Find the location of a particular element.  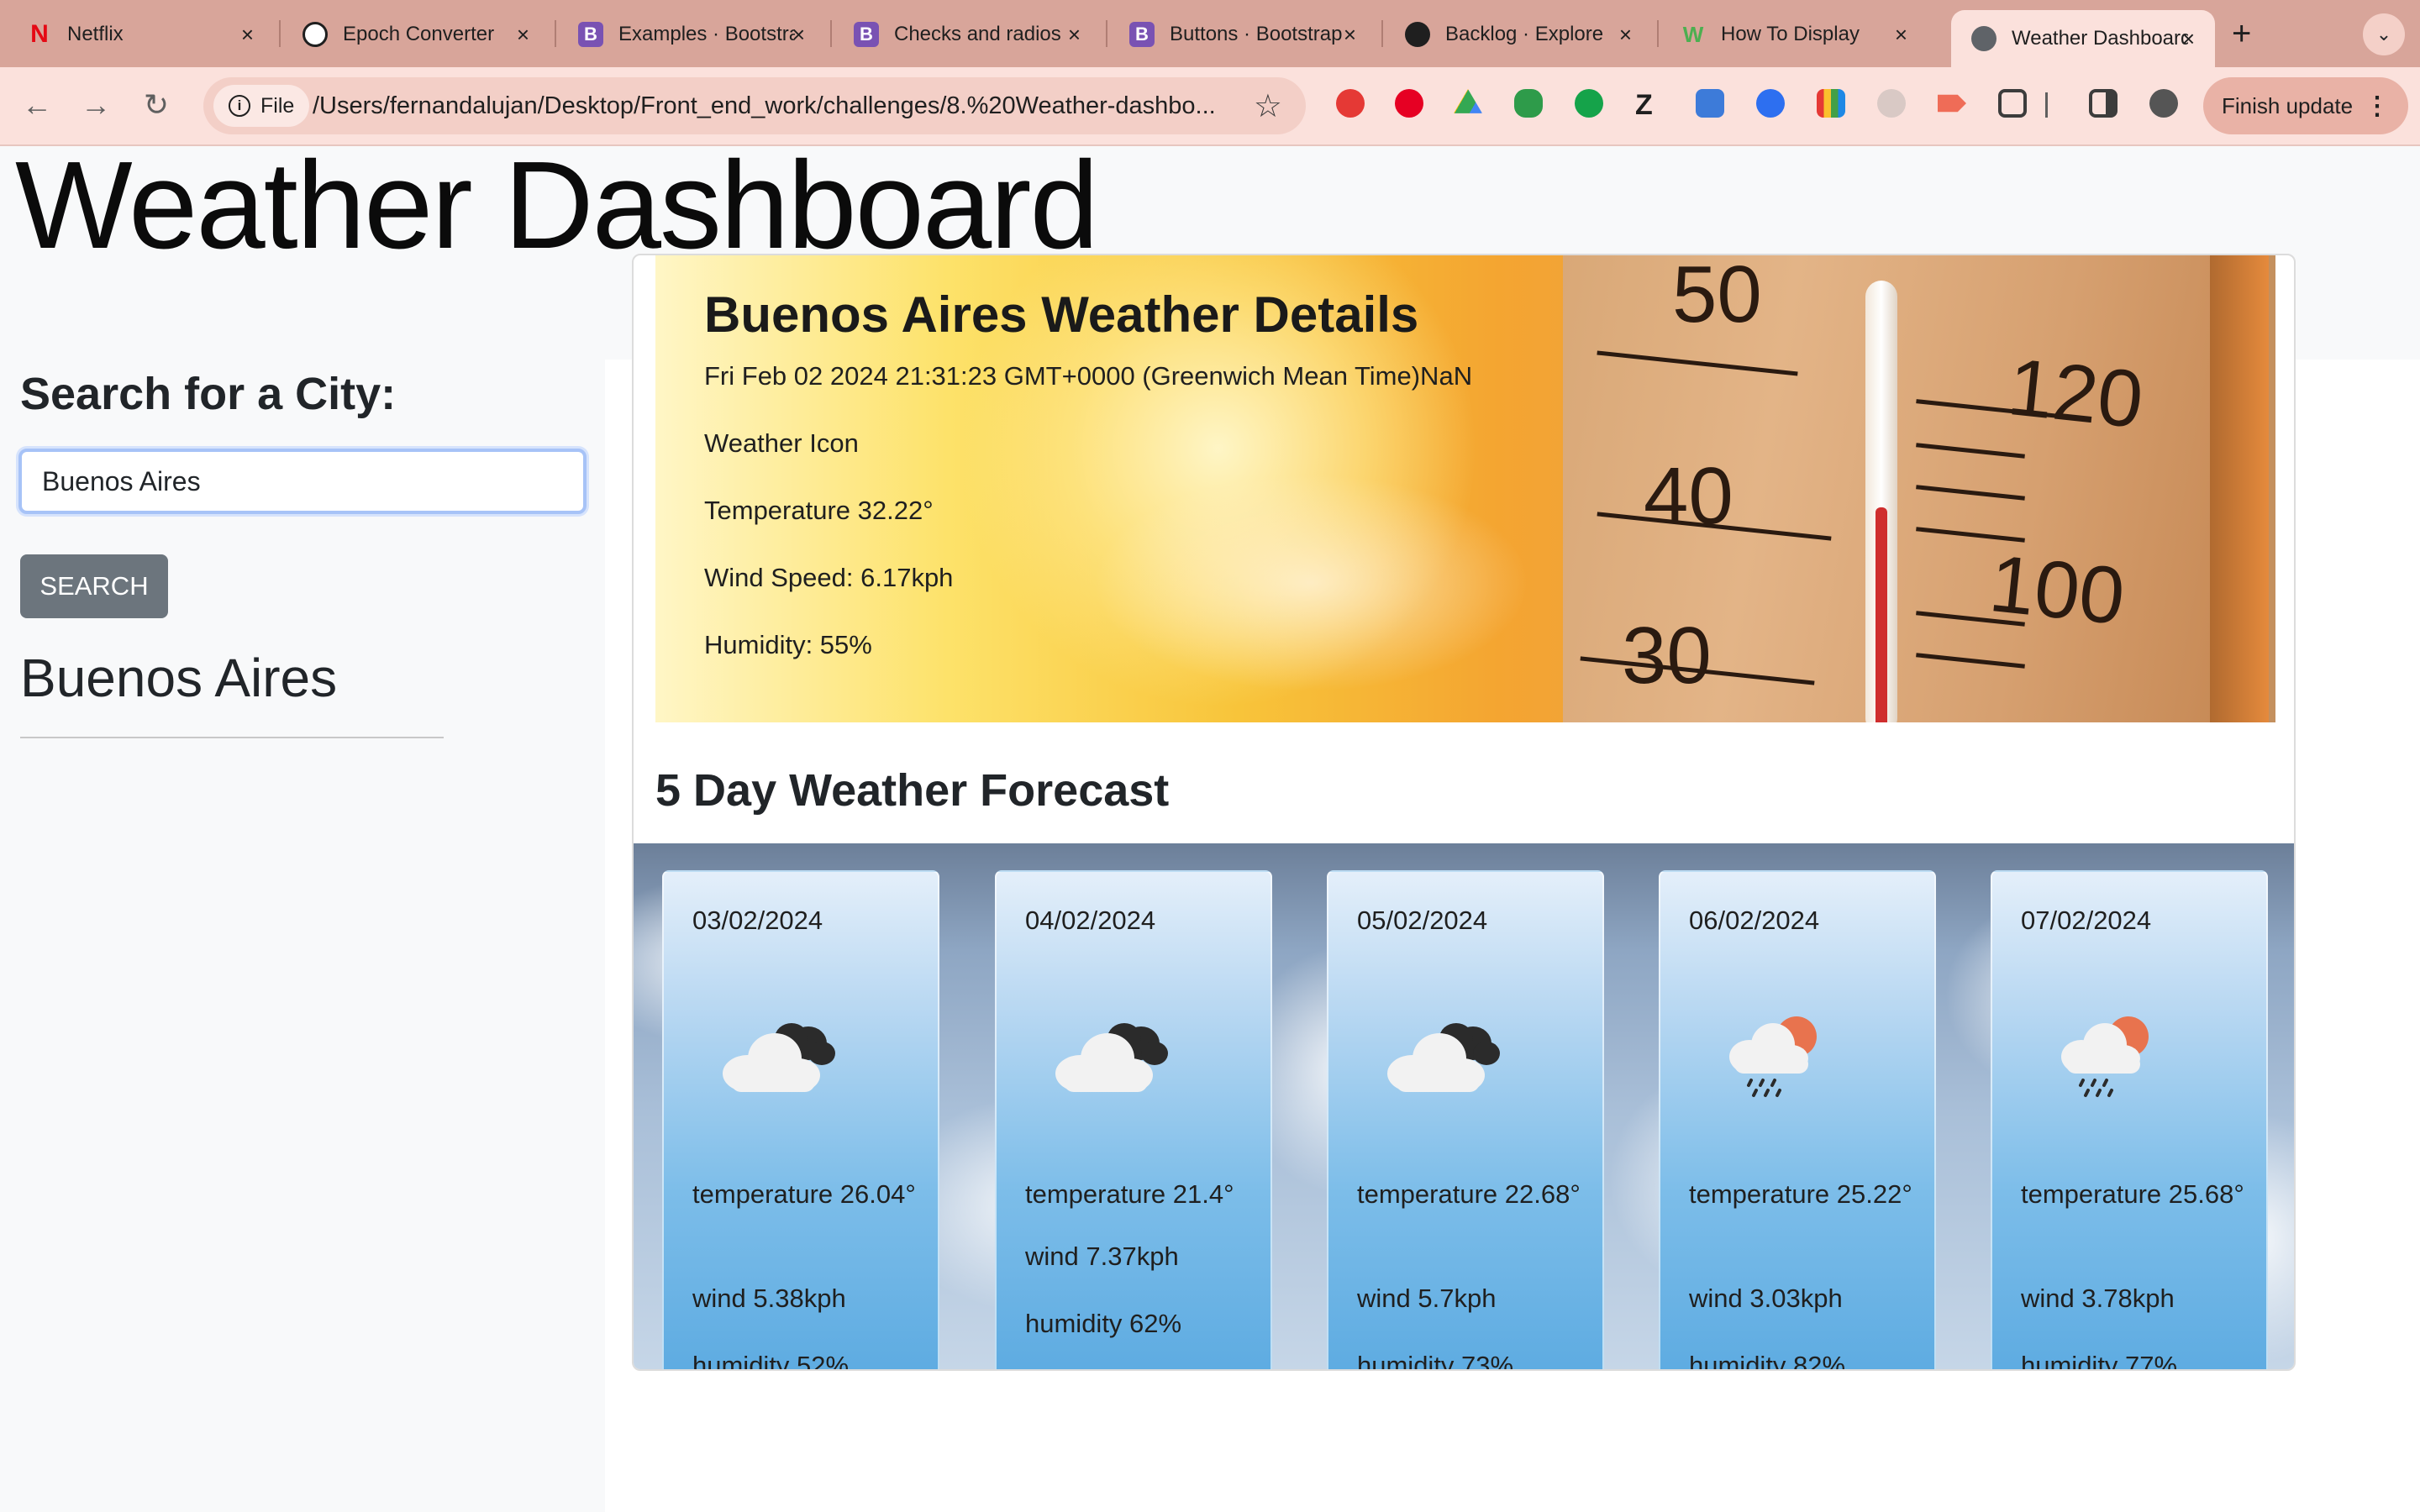

forecast-humidity: humidity 82% is located at coordinates (1767, 1361).